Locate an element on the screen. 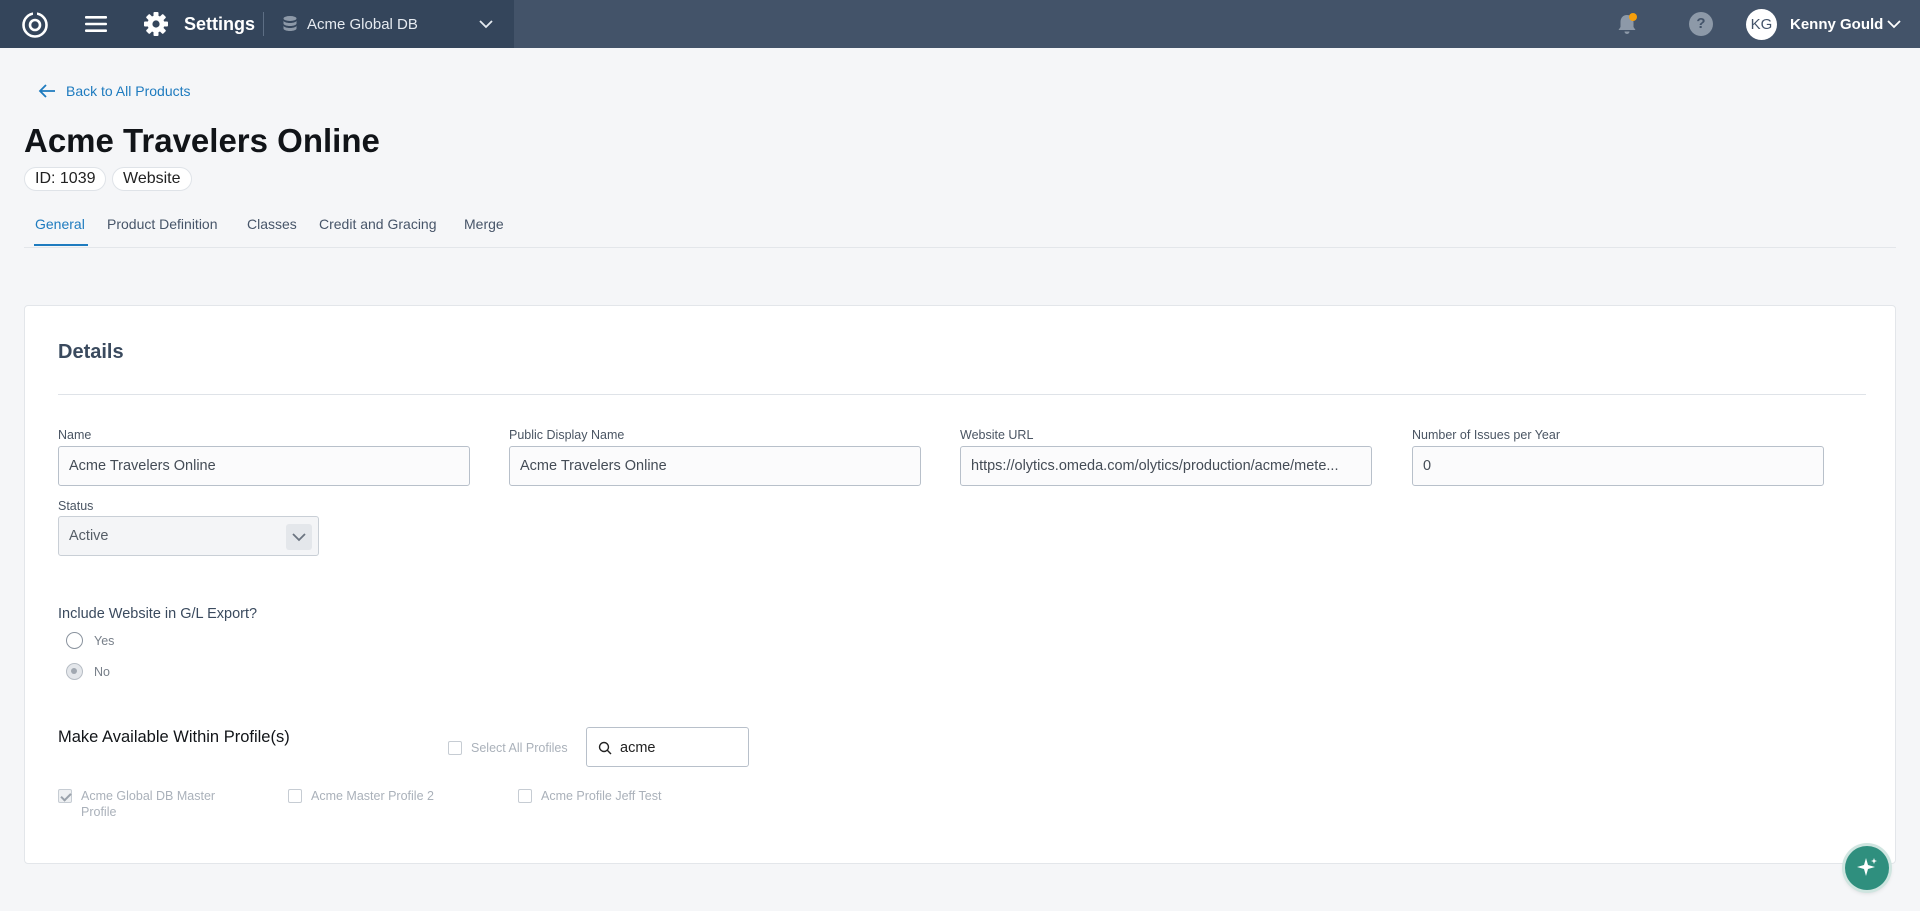 This screenshot has height=911, width=1920. profile-option: Acme Global DB Master Profile is located at coordinates (136, 804).